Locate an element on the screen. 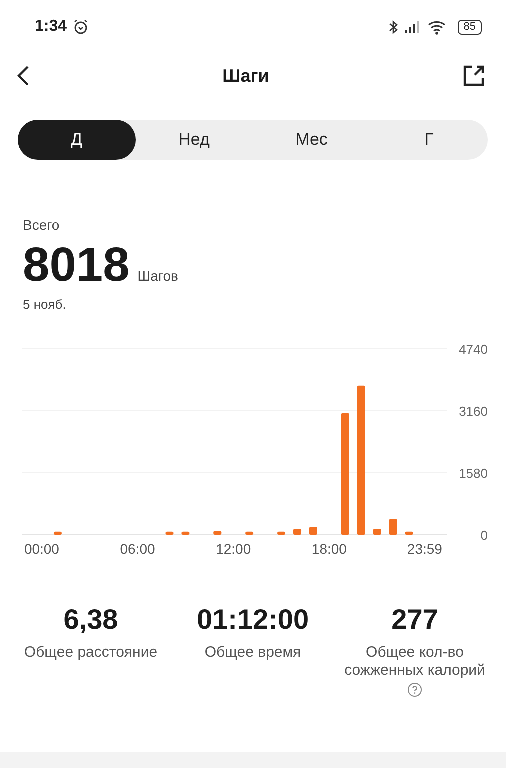 The image size is (506, 768). page-title: Шаги is located at coordinates (246, 76).